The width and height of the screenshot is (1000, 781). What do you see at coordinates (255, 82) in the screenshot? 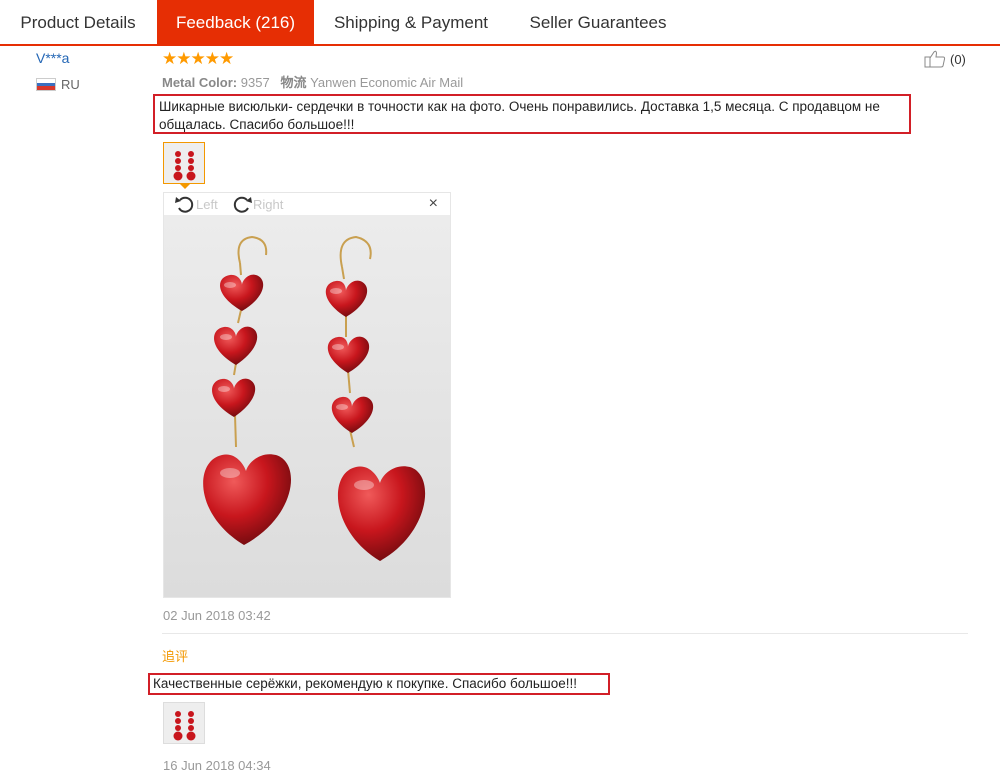
I see `metal-color-value: 9357` at bounding box center [255, 82].